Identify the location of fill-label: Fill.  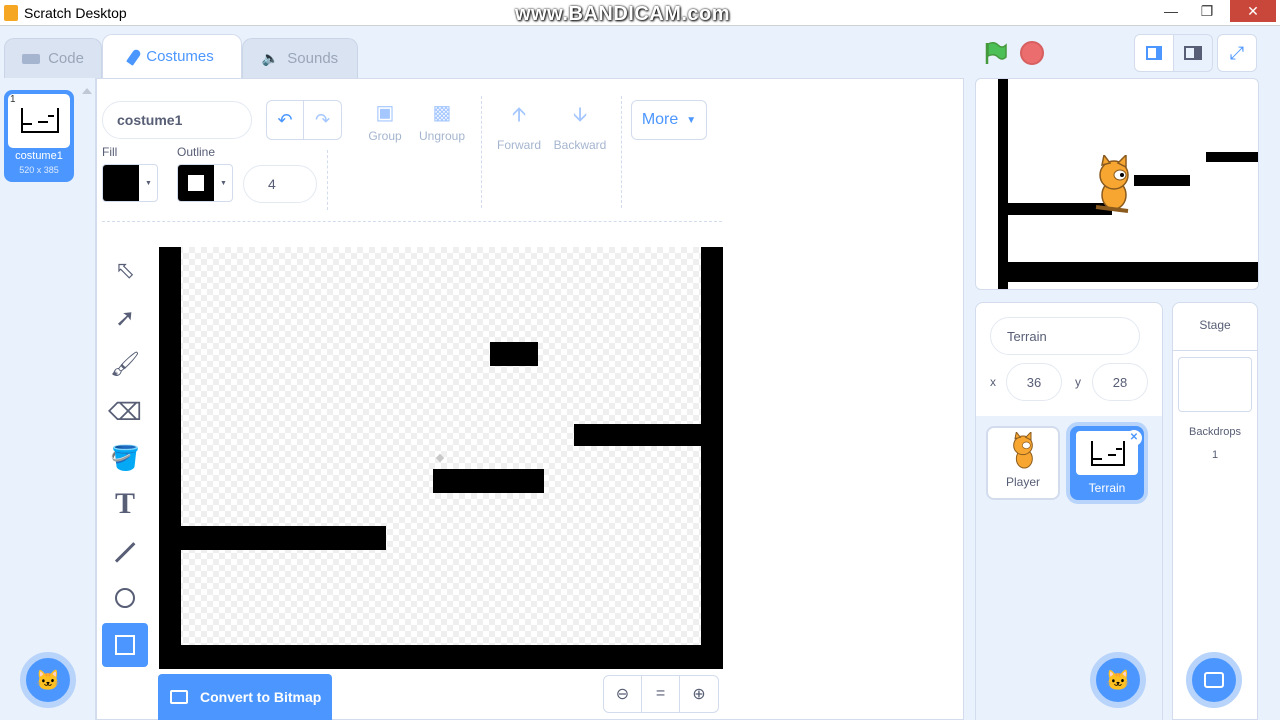
(110, 152).